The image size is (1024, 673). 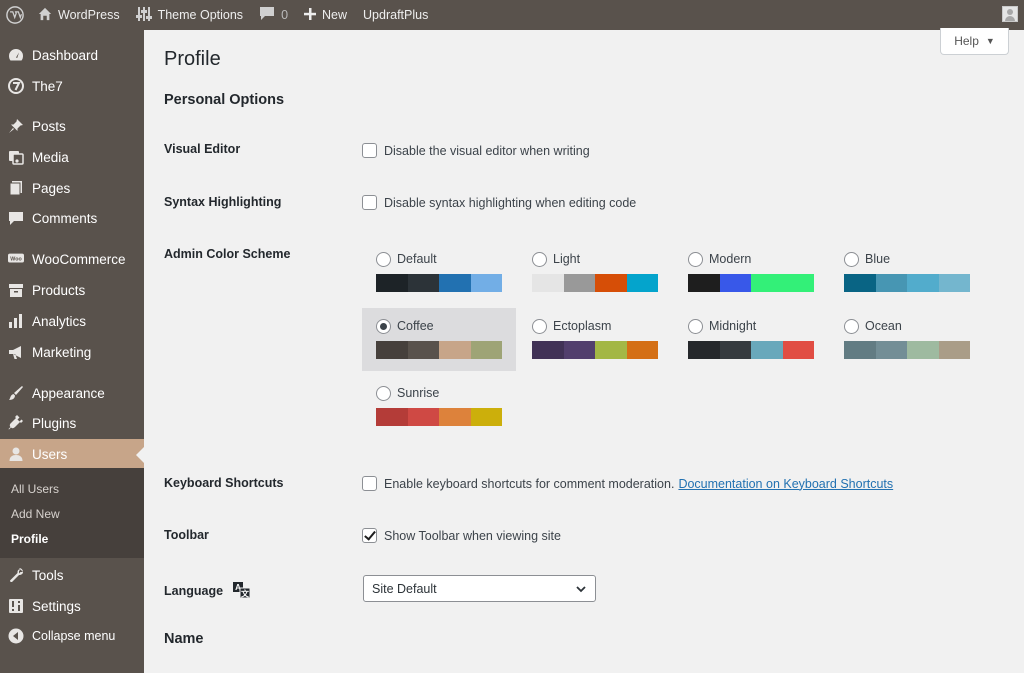 What do you see at coordinates (72, 157) in the screenshot?
I see `sidebar-item-media: Media` at bounding box center [72, 157].